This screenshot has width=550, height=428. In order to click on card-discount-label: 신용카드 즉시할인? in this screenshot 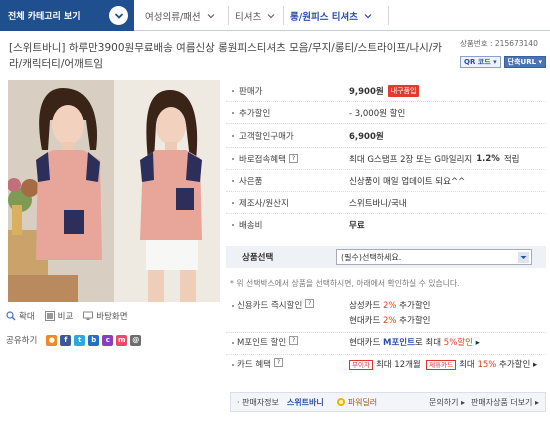, I will do `click(287, 314)`.